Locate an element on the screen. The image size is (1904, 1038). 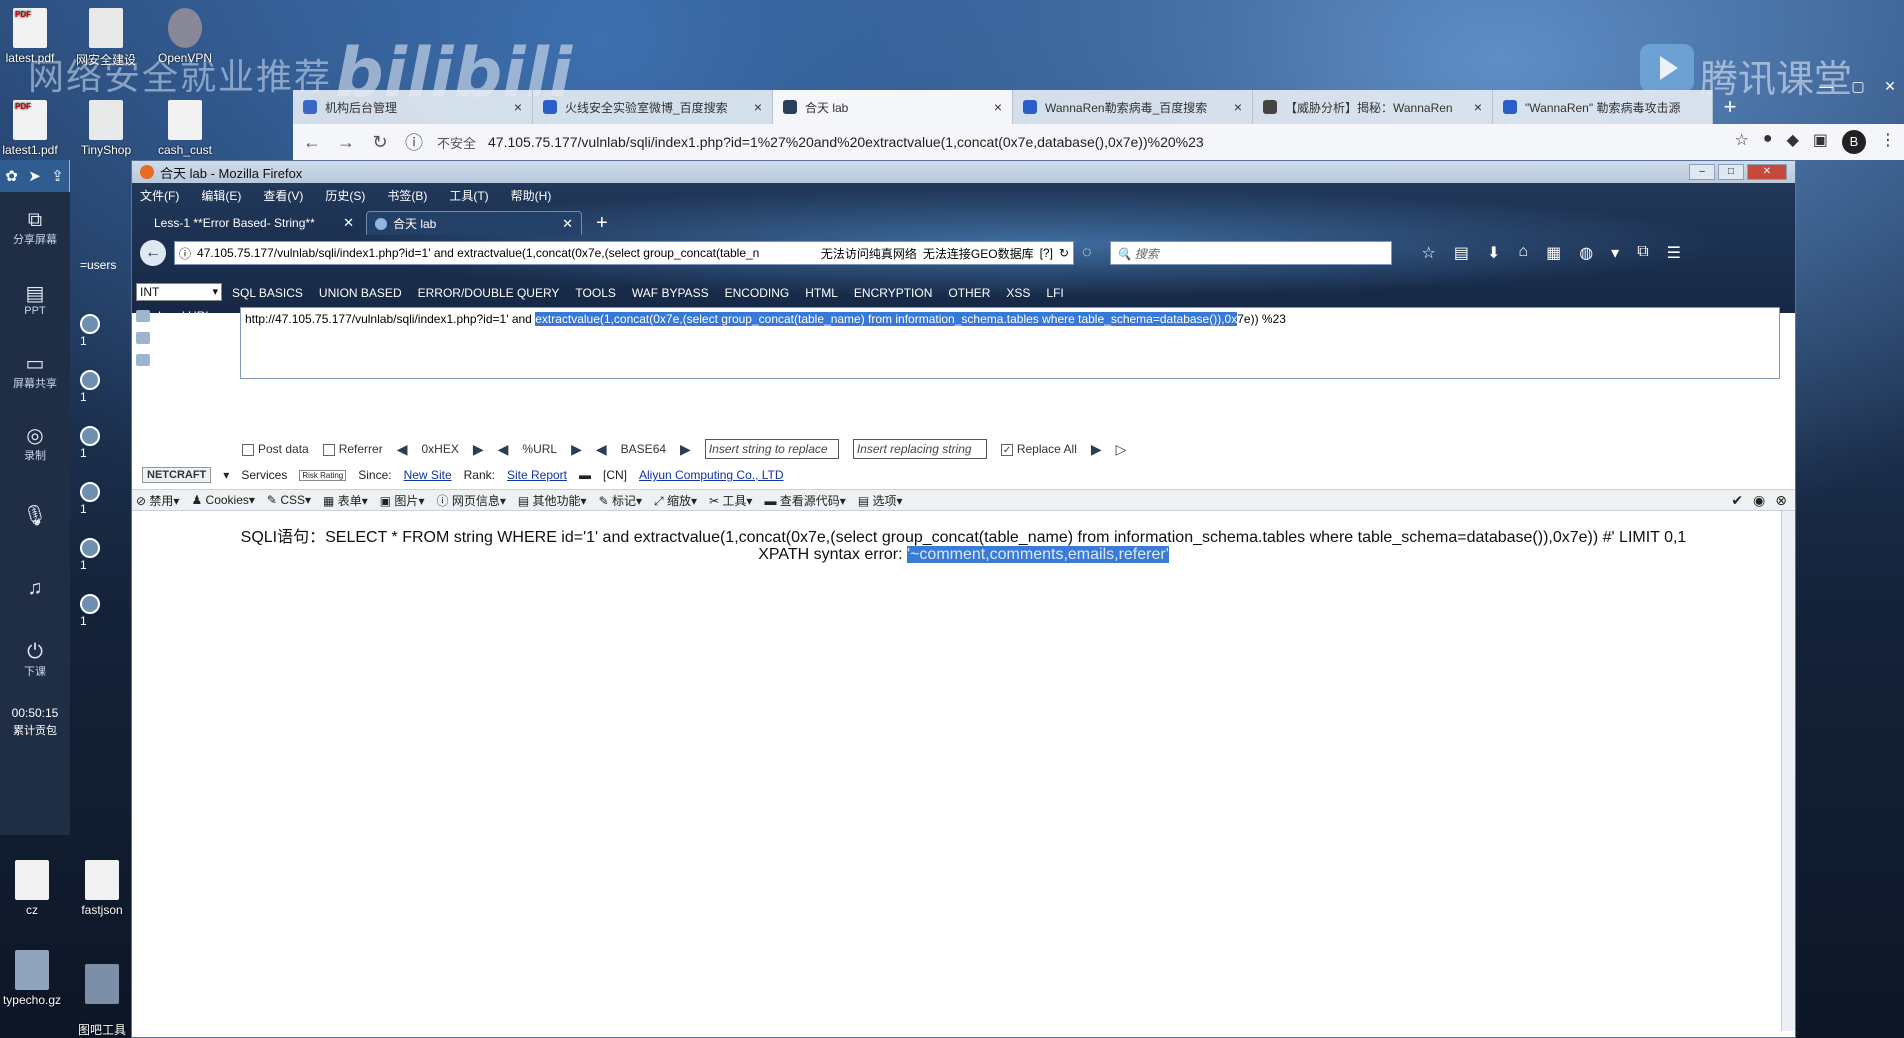
wd-images-menu: ▣ 图片▾ is located at coordinates (402, 500).